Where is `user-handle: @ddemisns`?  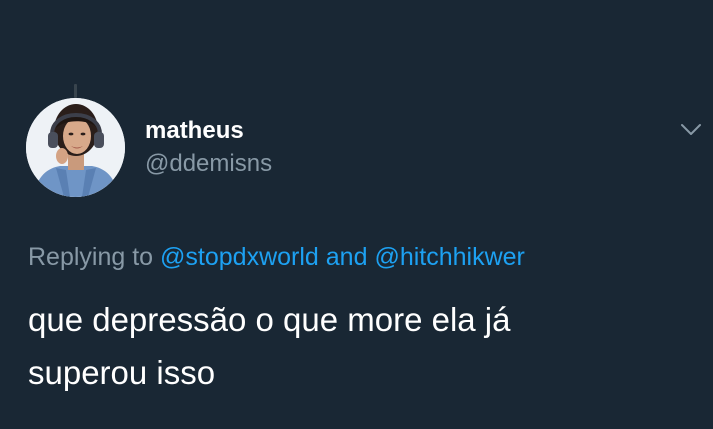
user-handle: @ddemisns is located at coordinates (208, 164).